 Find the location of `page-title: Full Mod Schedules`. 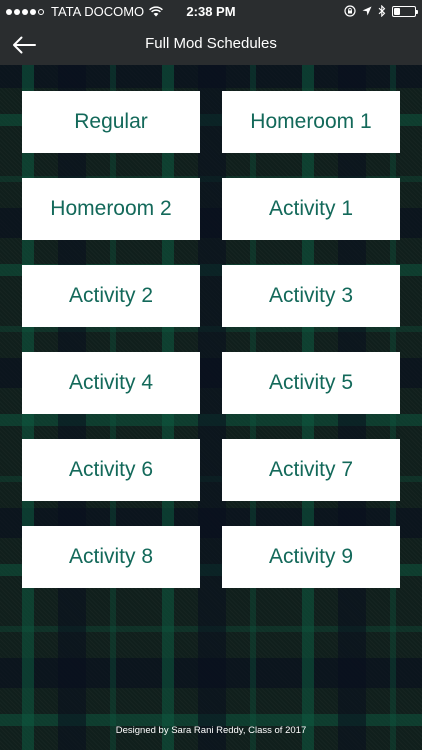

page-title: Full Mod Schedules is located at coordinates (211, 43).